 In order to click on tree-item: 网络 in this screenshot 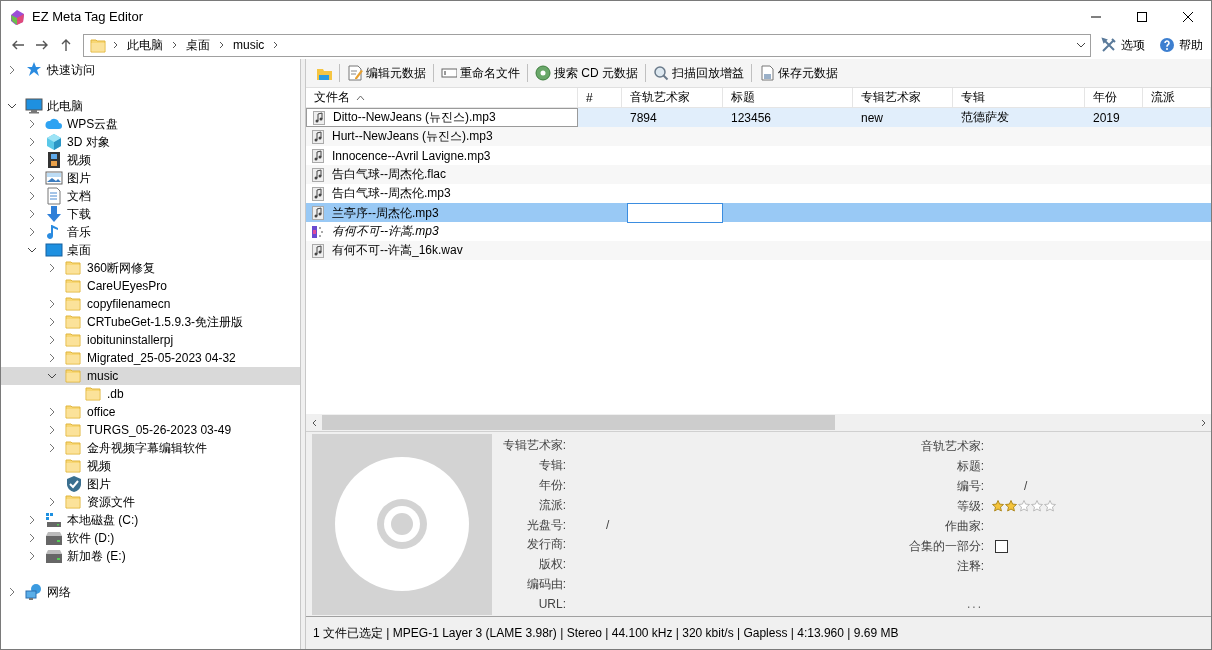, I will do `click(150, 592)`.